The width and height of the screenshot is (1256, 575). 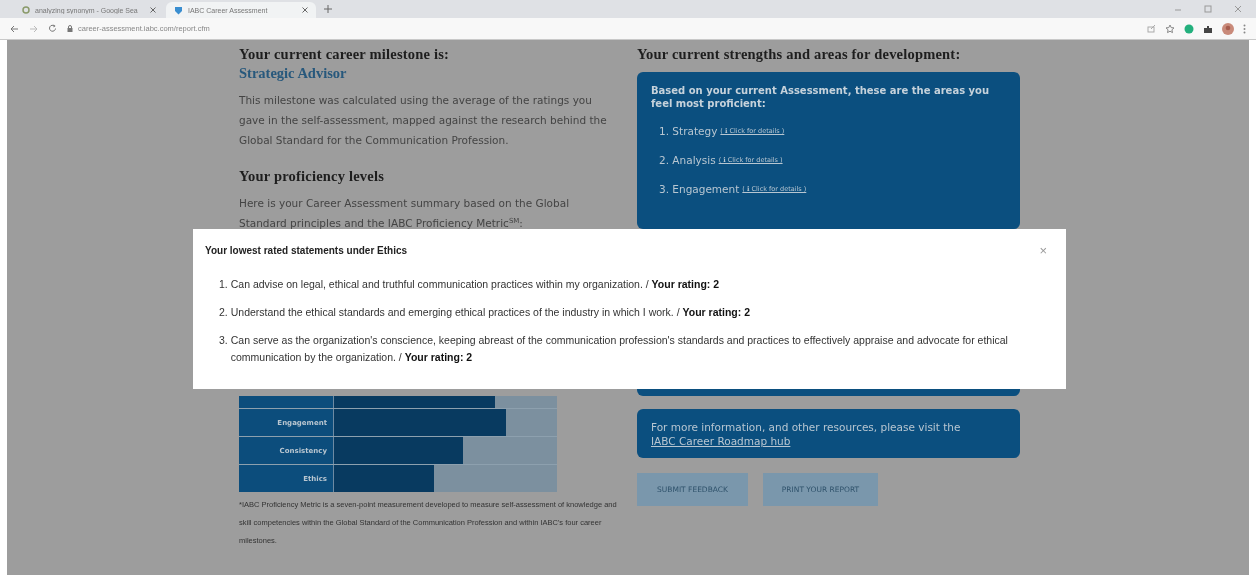 I want to click on section-heading: Your current strengths and areas for development:, so click(x=799, y=54).